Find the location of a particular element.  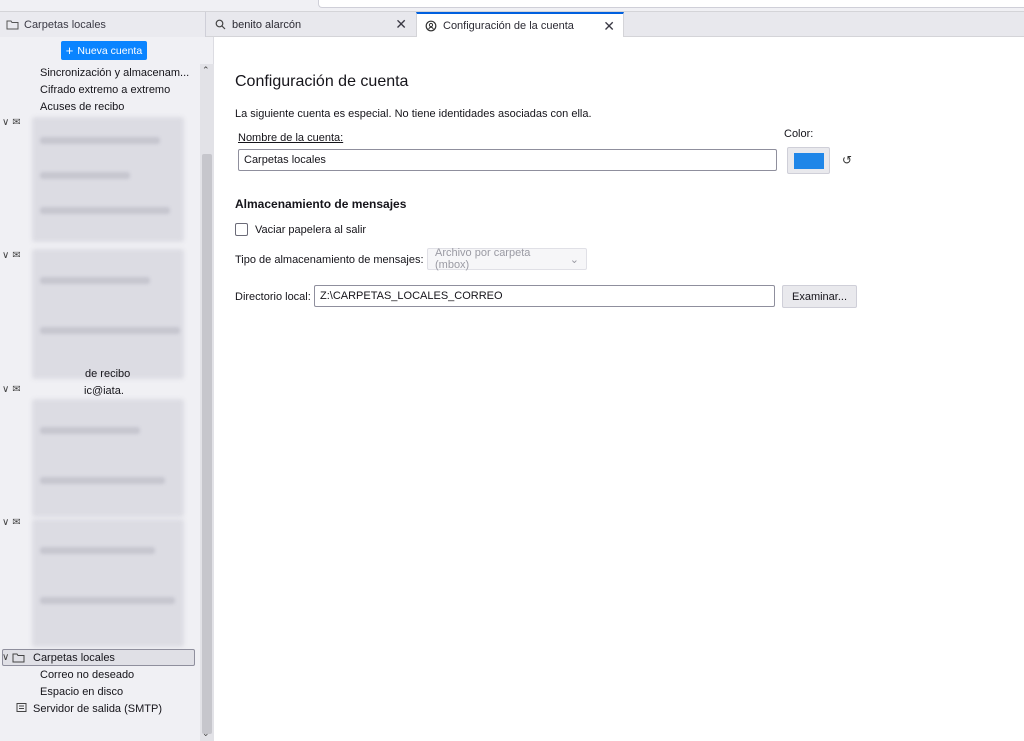

local-directory-input: Z:\CARPETAS_LOCALES_CORREO is located at coordinates (544, 296).